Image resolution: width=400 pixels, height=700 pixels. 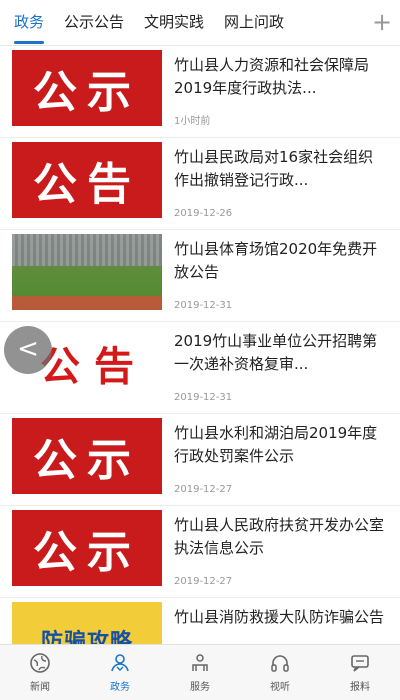 I want to click on thumbnail-text: 防骗攻略, so click(x=86, y=637).